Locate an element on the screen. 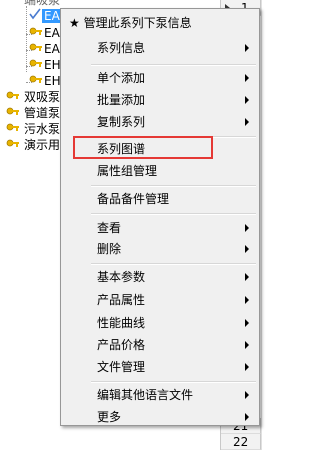  menu-item-performance-curve: 性能曲线 is located at coordinates (160, 323).